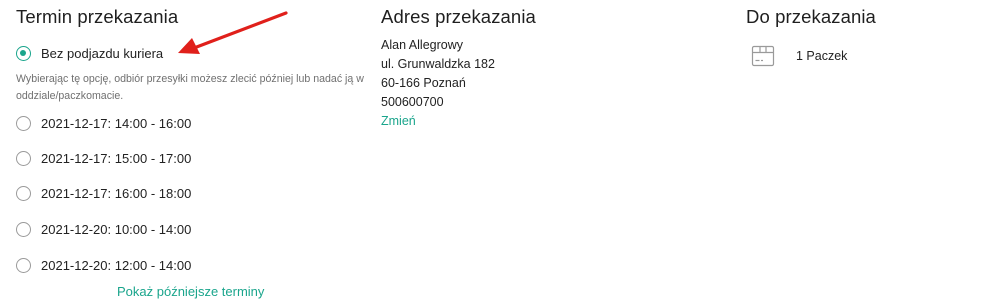 Image resolution: width=999 pixels, height=305 pixels. What do you see at coordinates (190, 291) in the screenshot?
I see `show-later-slots-link: Pokaż późniejsze terminy` at bounding box center [190, 291].